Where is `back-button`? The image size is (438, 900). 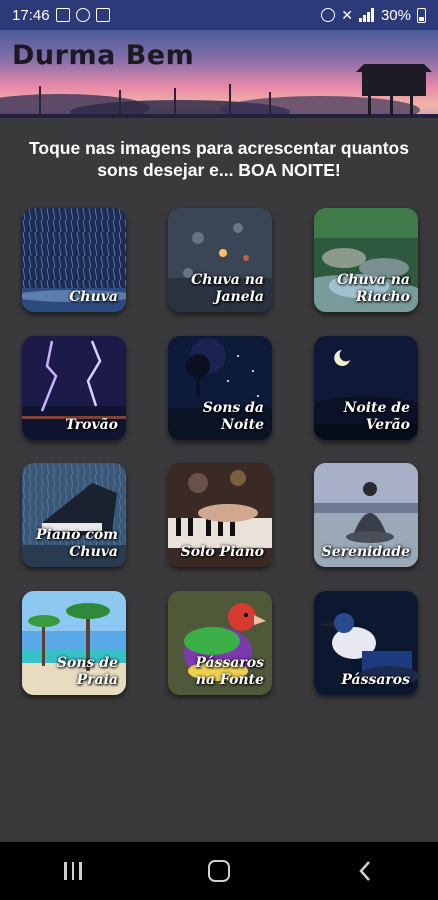
back-button is located at coordinates (365, 871).